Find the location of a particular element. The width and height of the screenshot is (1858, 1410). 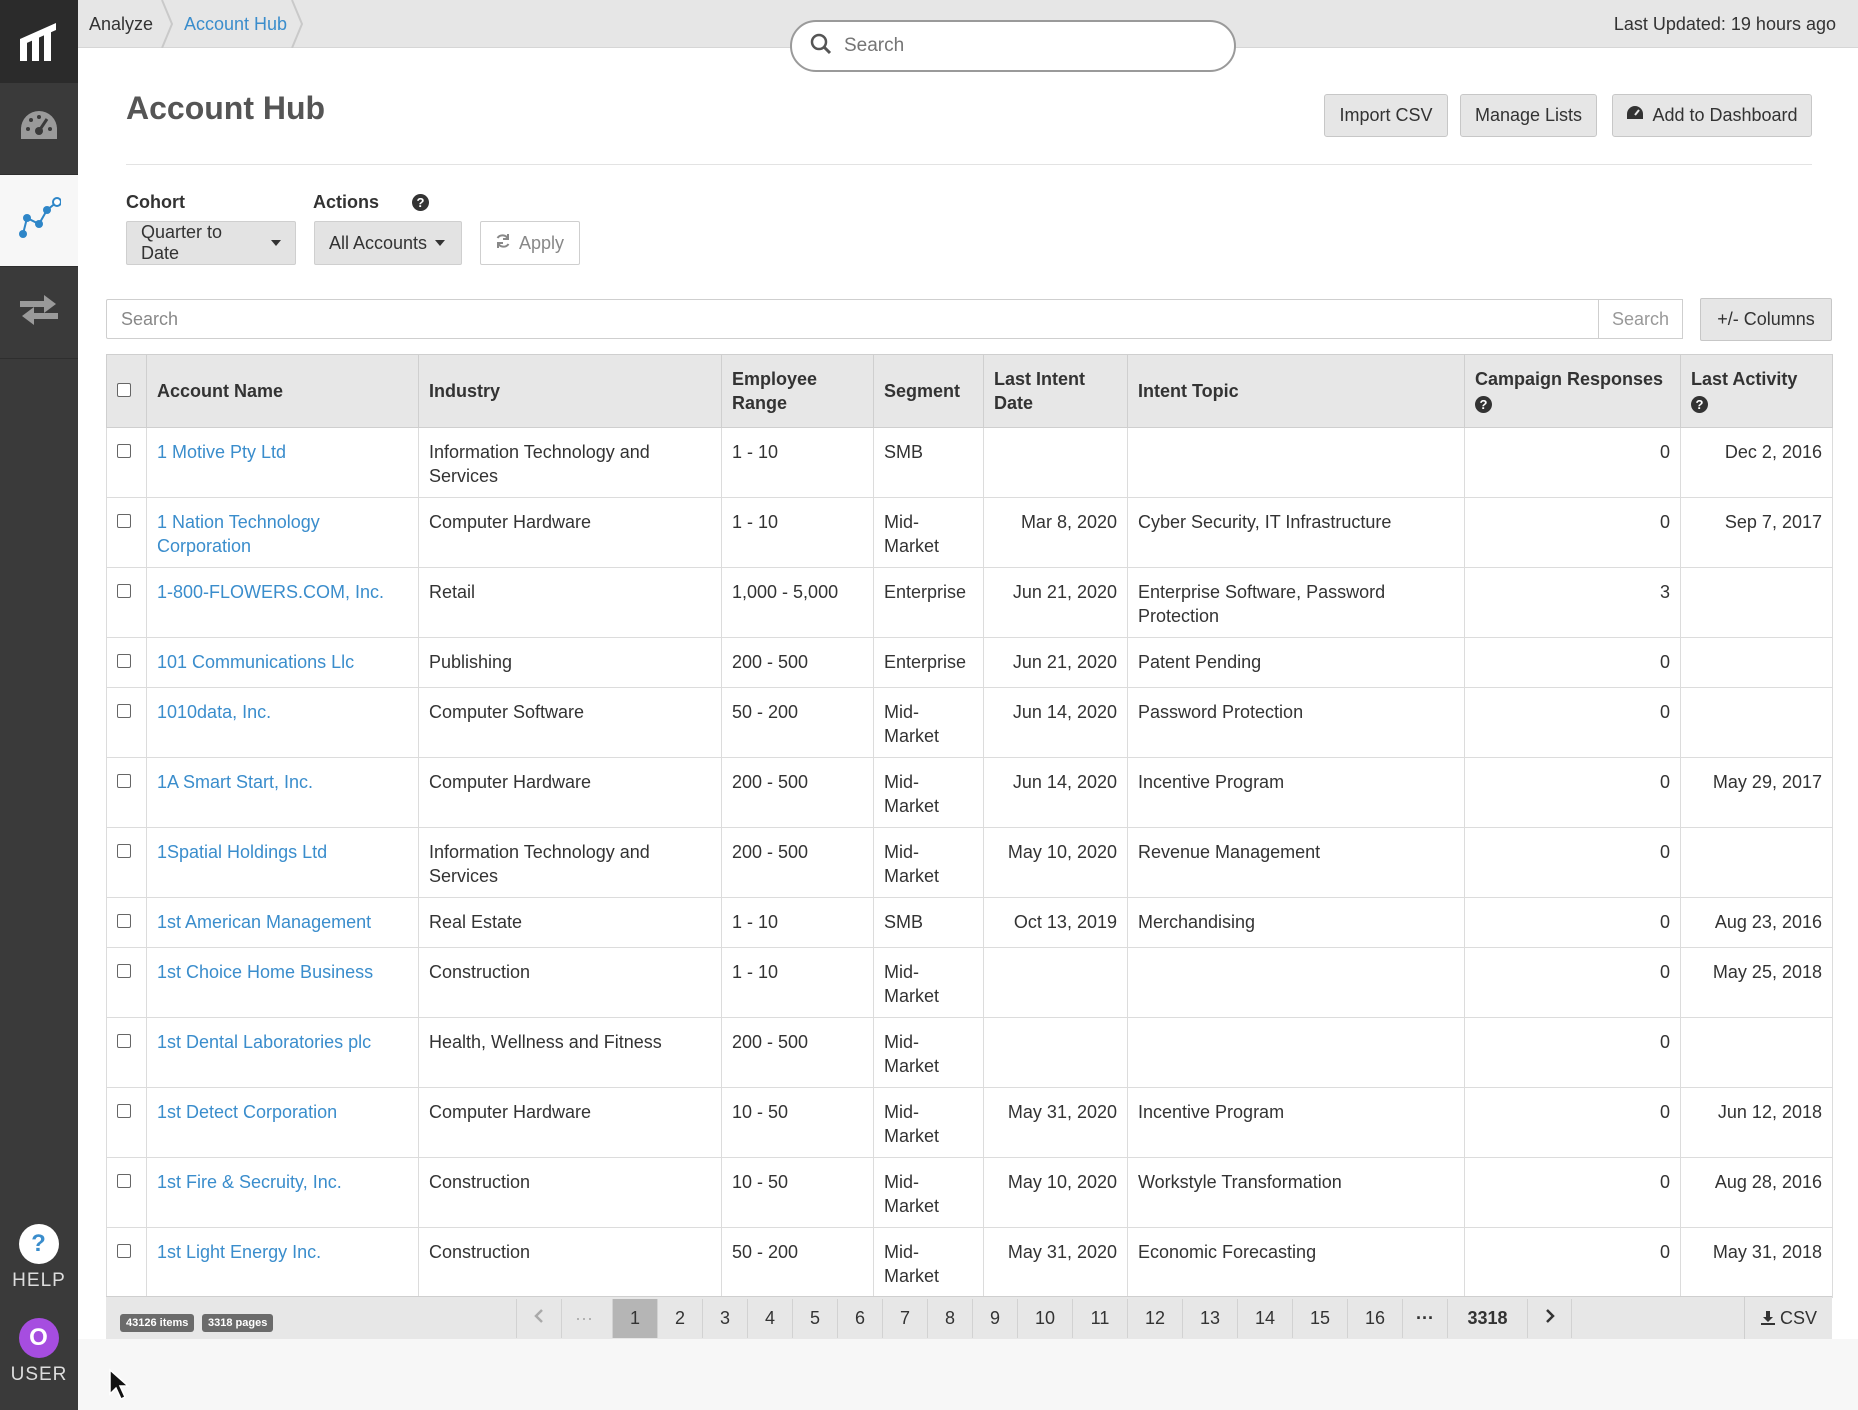

global-search is located at coordinates (1013, 46).